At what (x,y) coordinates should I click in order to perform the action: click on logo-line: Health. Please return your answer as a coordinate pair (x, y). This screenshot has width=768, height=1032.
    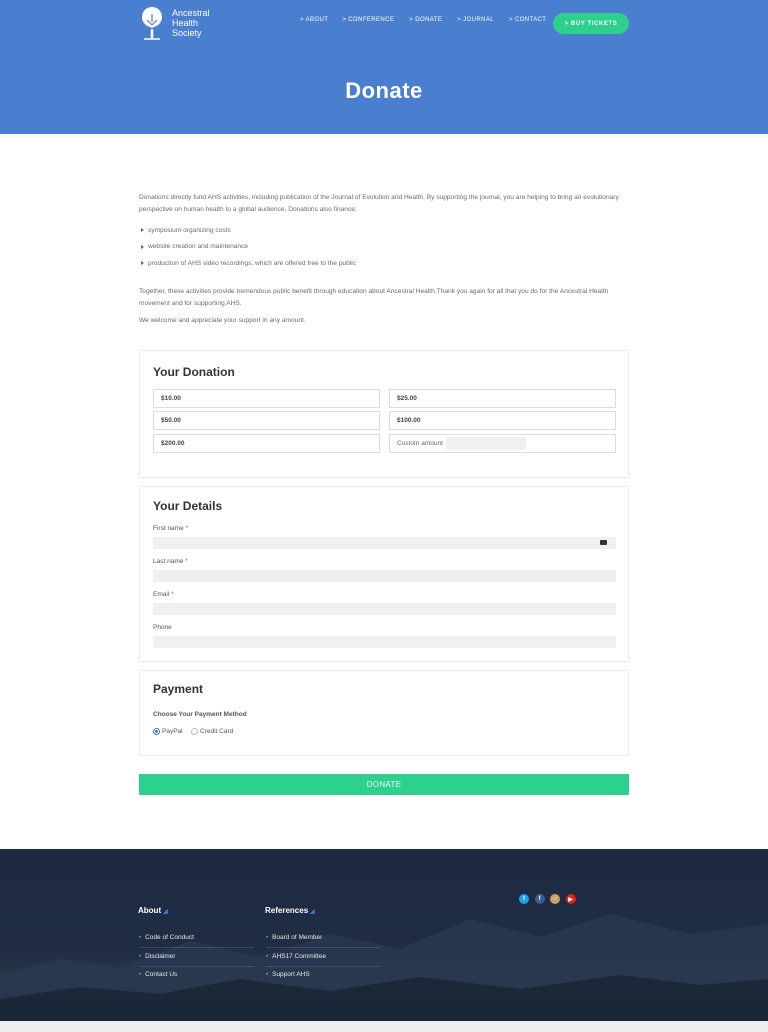
    Looking at the image, I should click on (185, 23).